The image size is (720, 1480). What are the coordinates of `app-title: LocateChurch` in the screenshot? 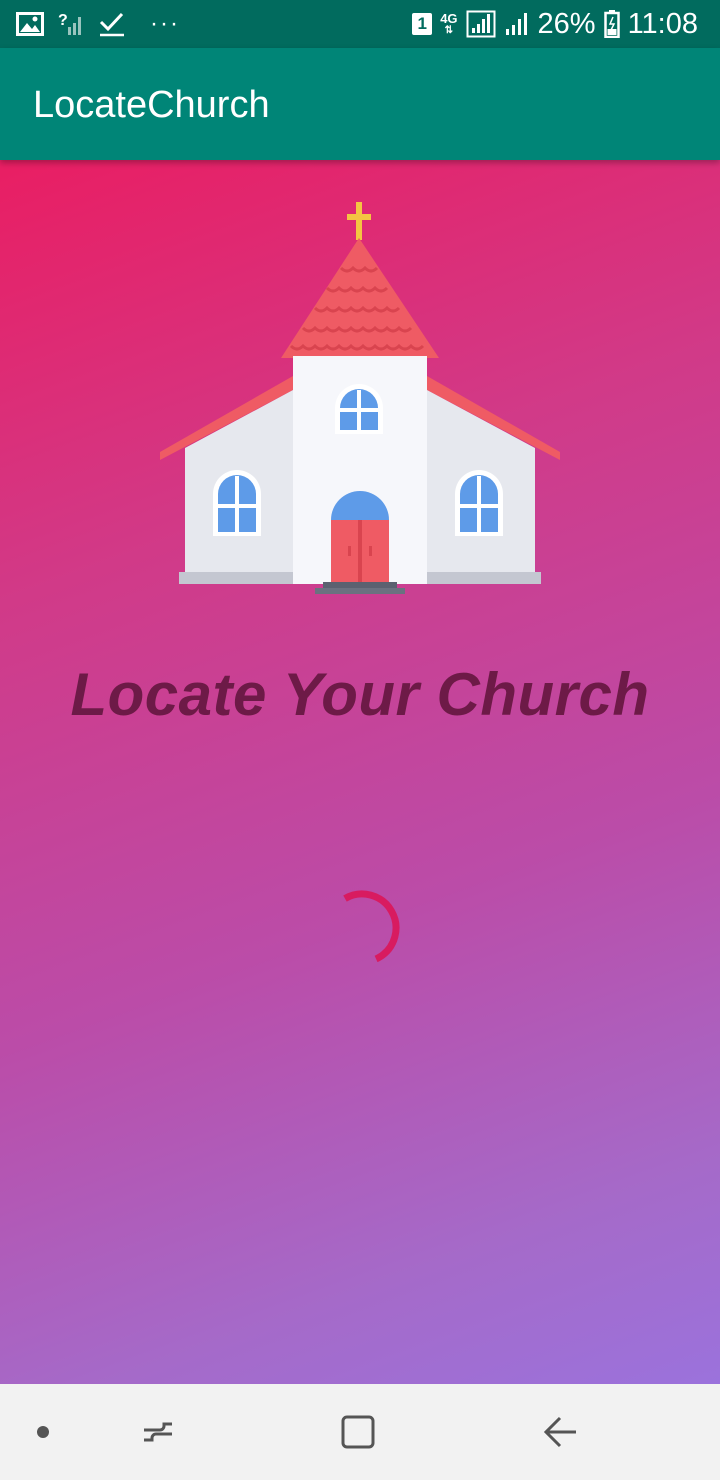 It's located at (151, 105).